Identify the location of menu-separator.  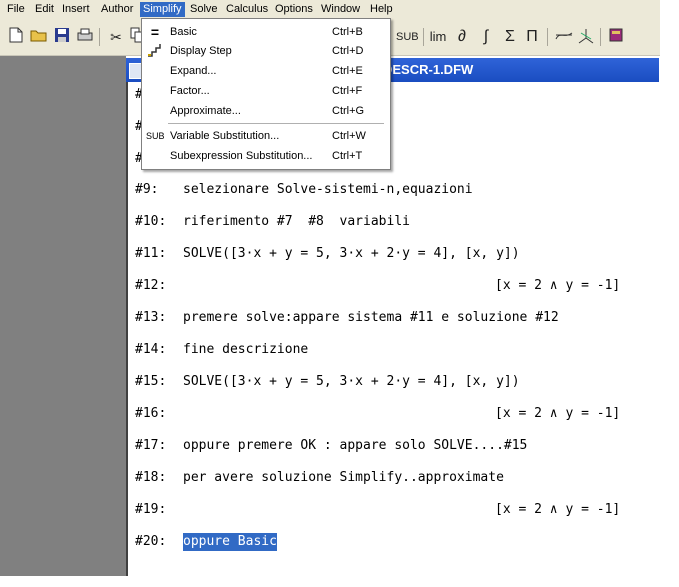
(276, 123).